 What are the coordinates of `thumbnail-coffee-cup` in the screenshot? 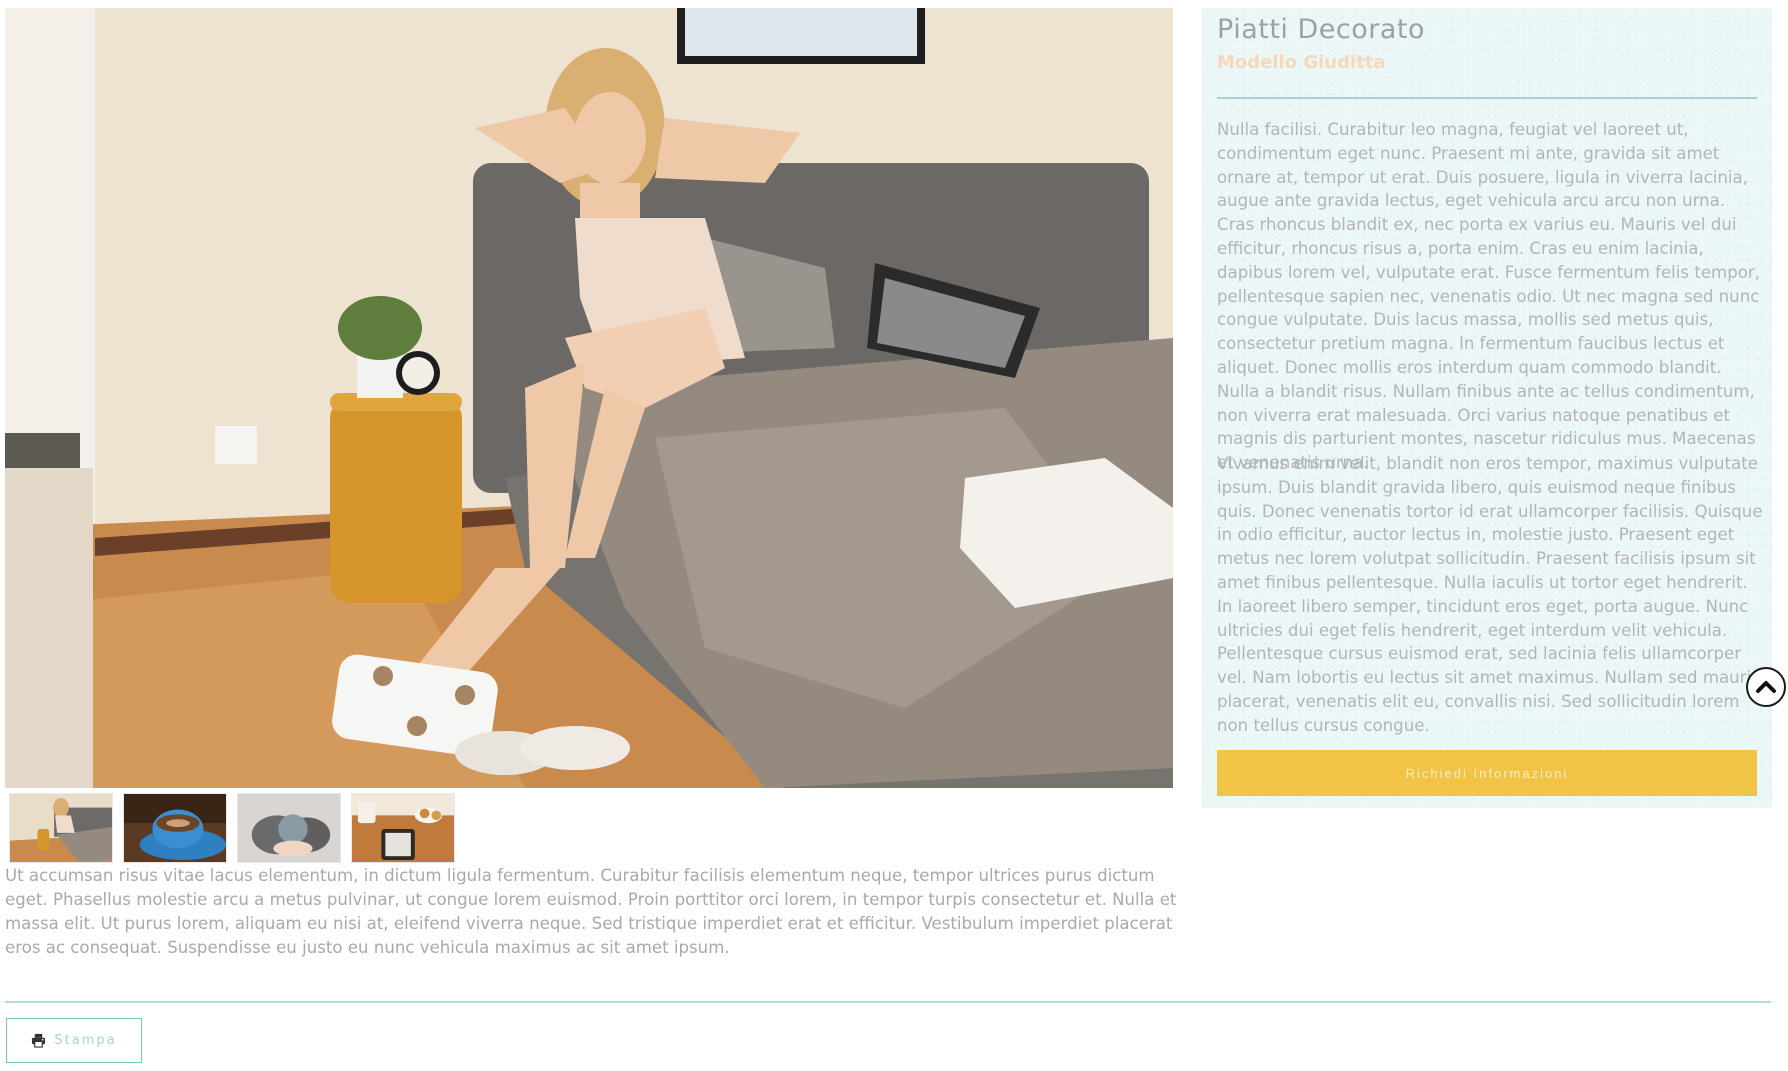 It's located at (175, 828).